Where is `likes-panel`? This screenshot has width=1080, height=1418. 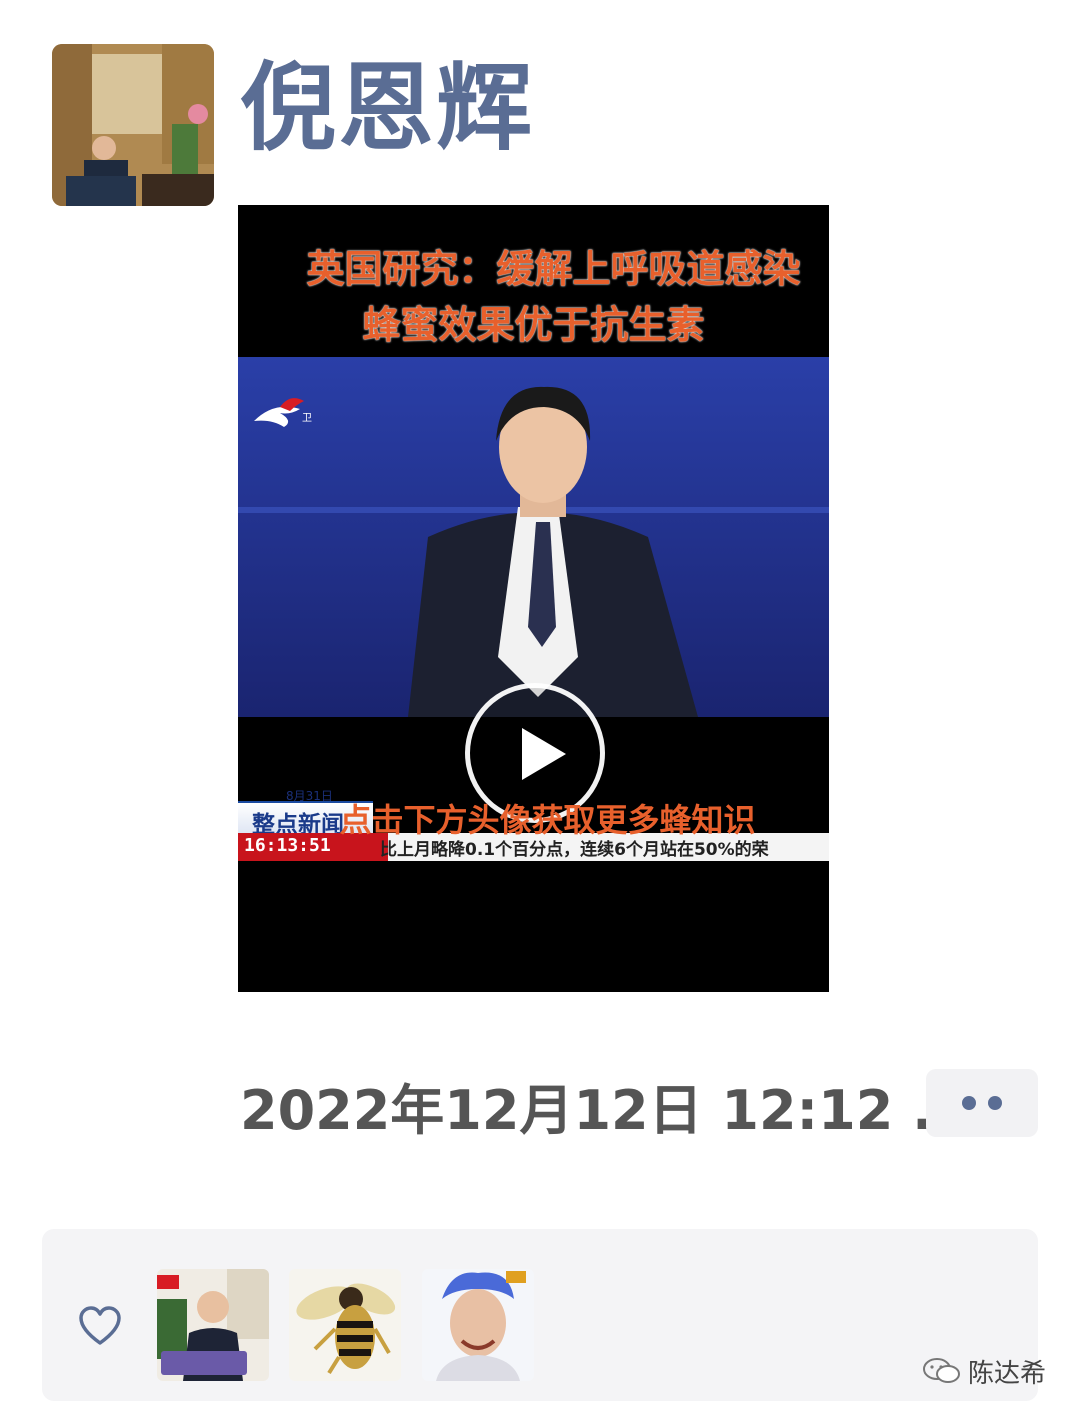 likes-panel is located at coordinates (540, 1315).